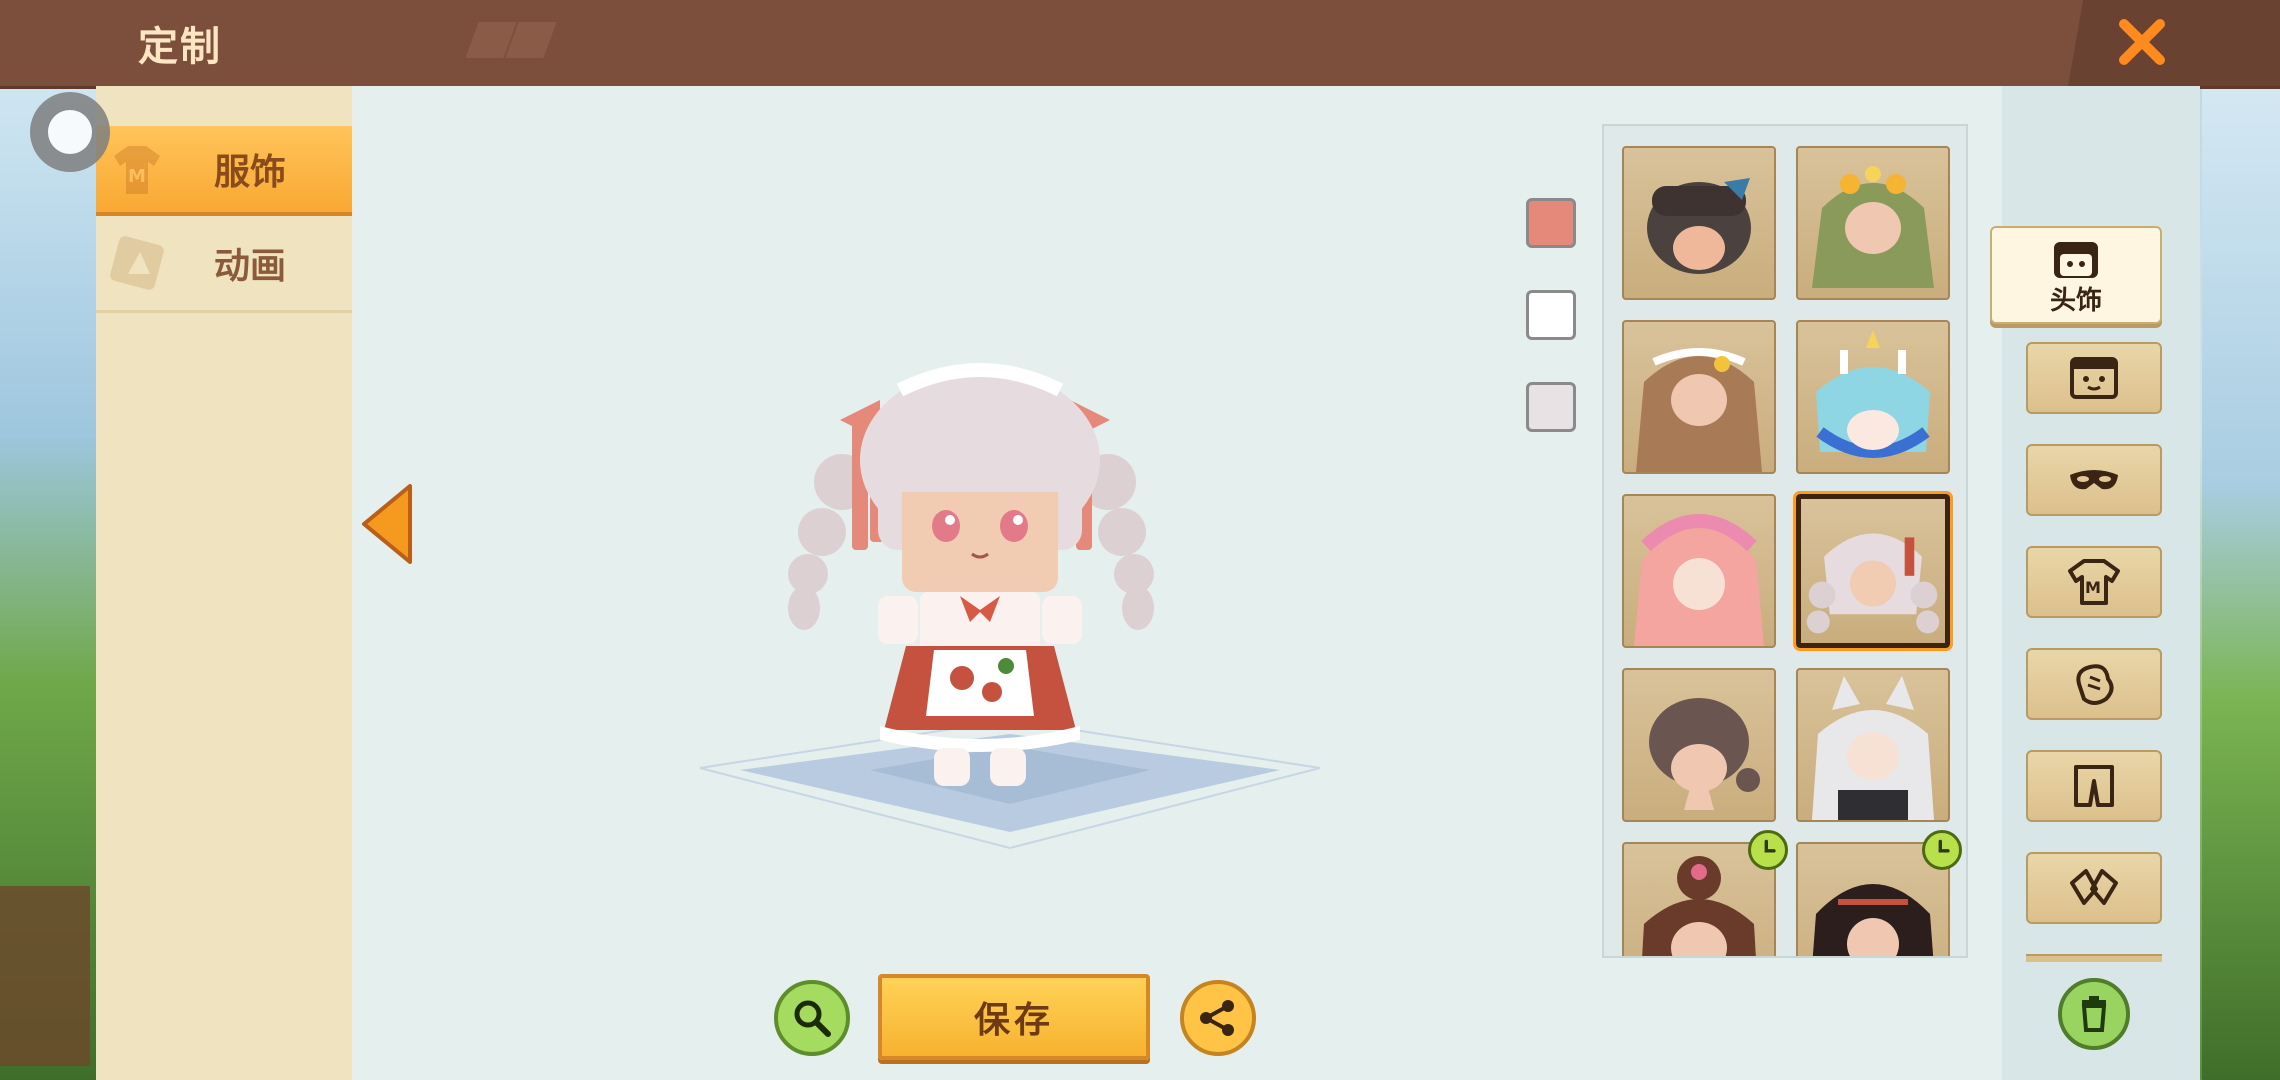  Describe the element at coordinates (980, 580) in the screenshot. I see `character-avatar` at that location.